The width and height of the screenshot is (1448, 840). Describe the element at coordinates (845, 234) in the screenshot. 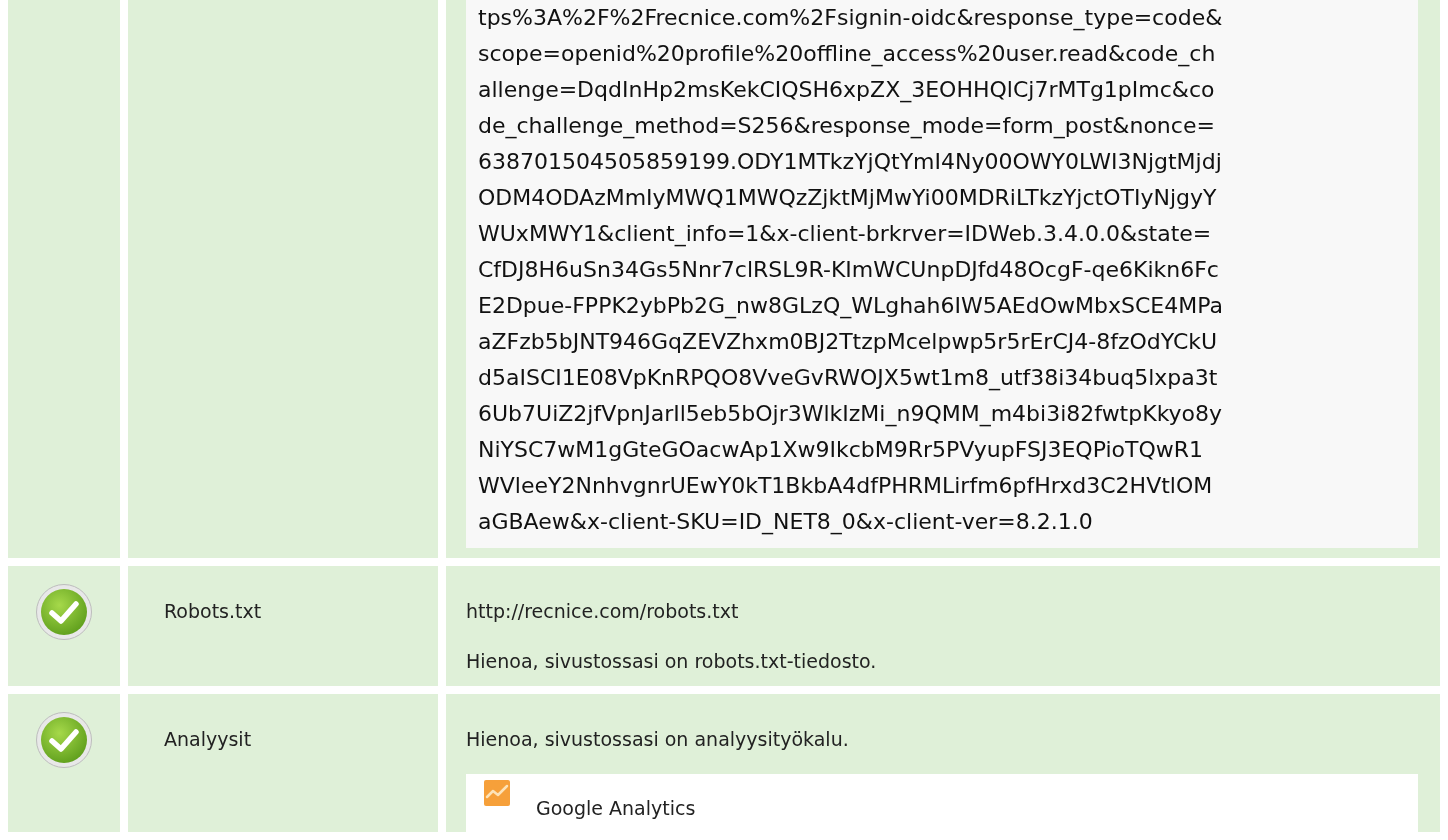

I see `code-line: WUxMWY1&client_info=1&x-client-brkrver=IDWeb.3.4.0.0&state=` at that location.